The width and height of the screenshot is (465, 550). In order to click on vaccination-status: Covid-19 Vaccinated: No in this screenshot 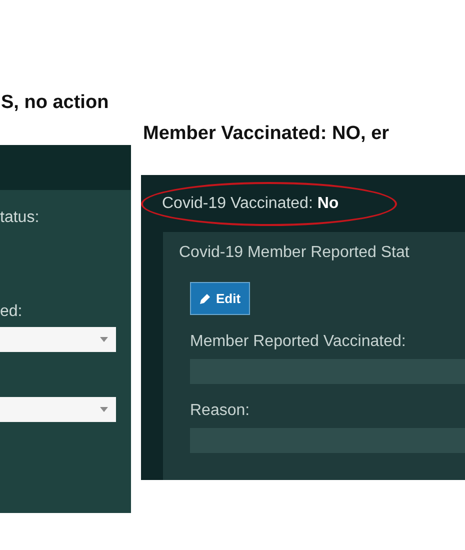, I will do `click(250, 203)`.